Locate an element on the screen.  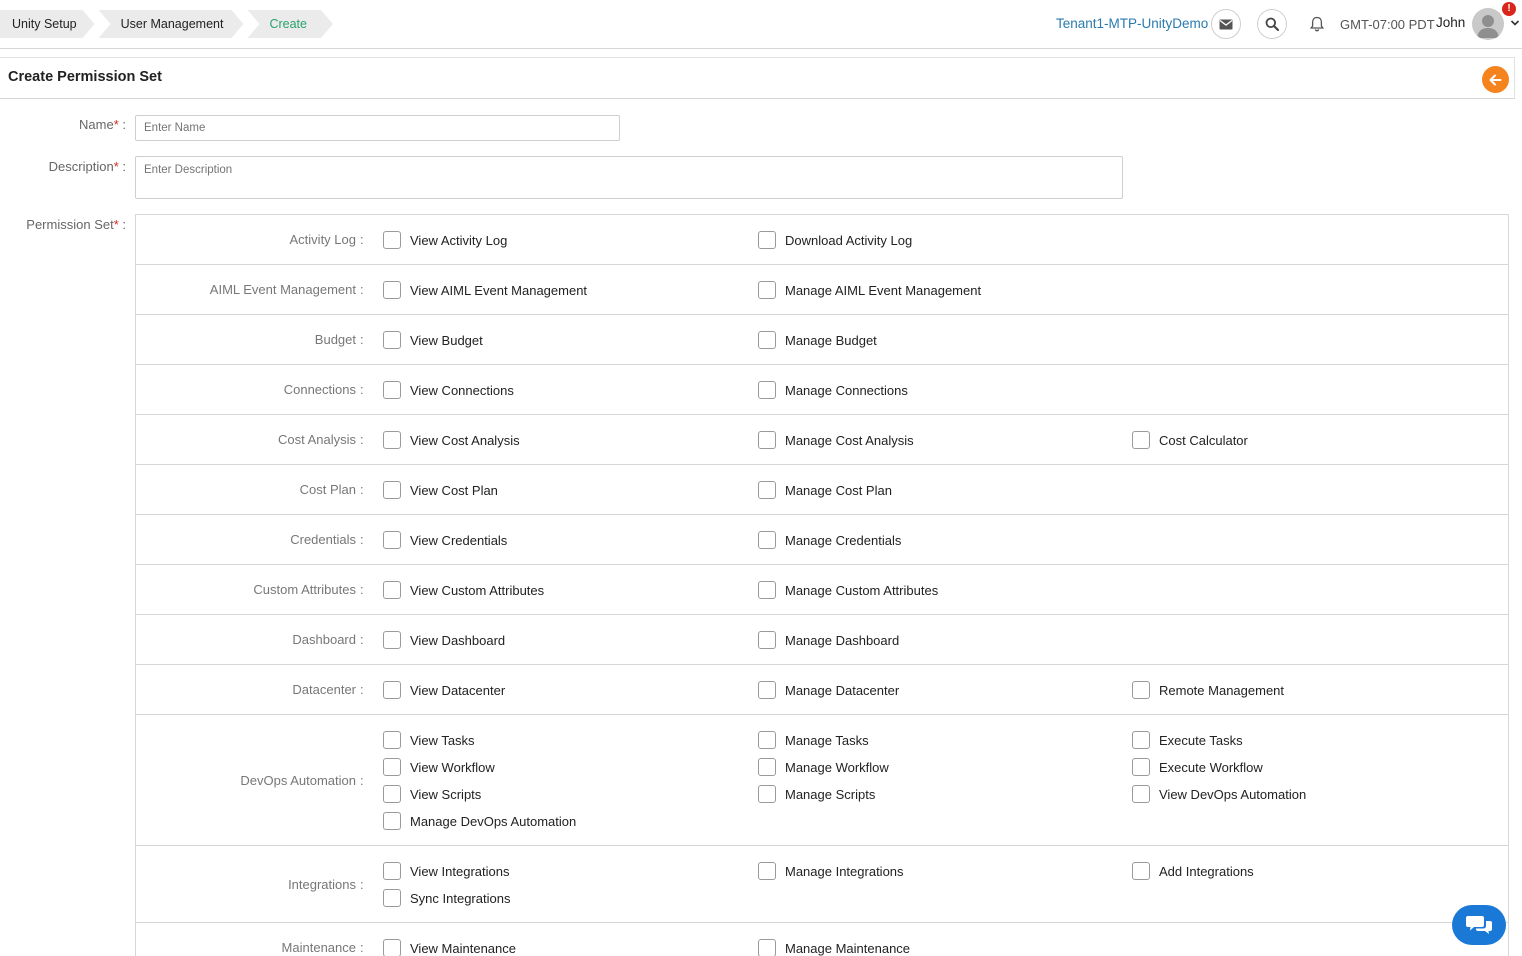
permission-checkbox: Download Activity Log is located at coordinates (835, 240).